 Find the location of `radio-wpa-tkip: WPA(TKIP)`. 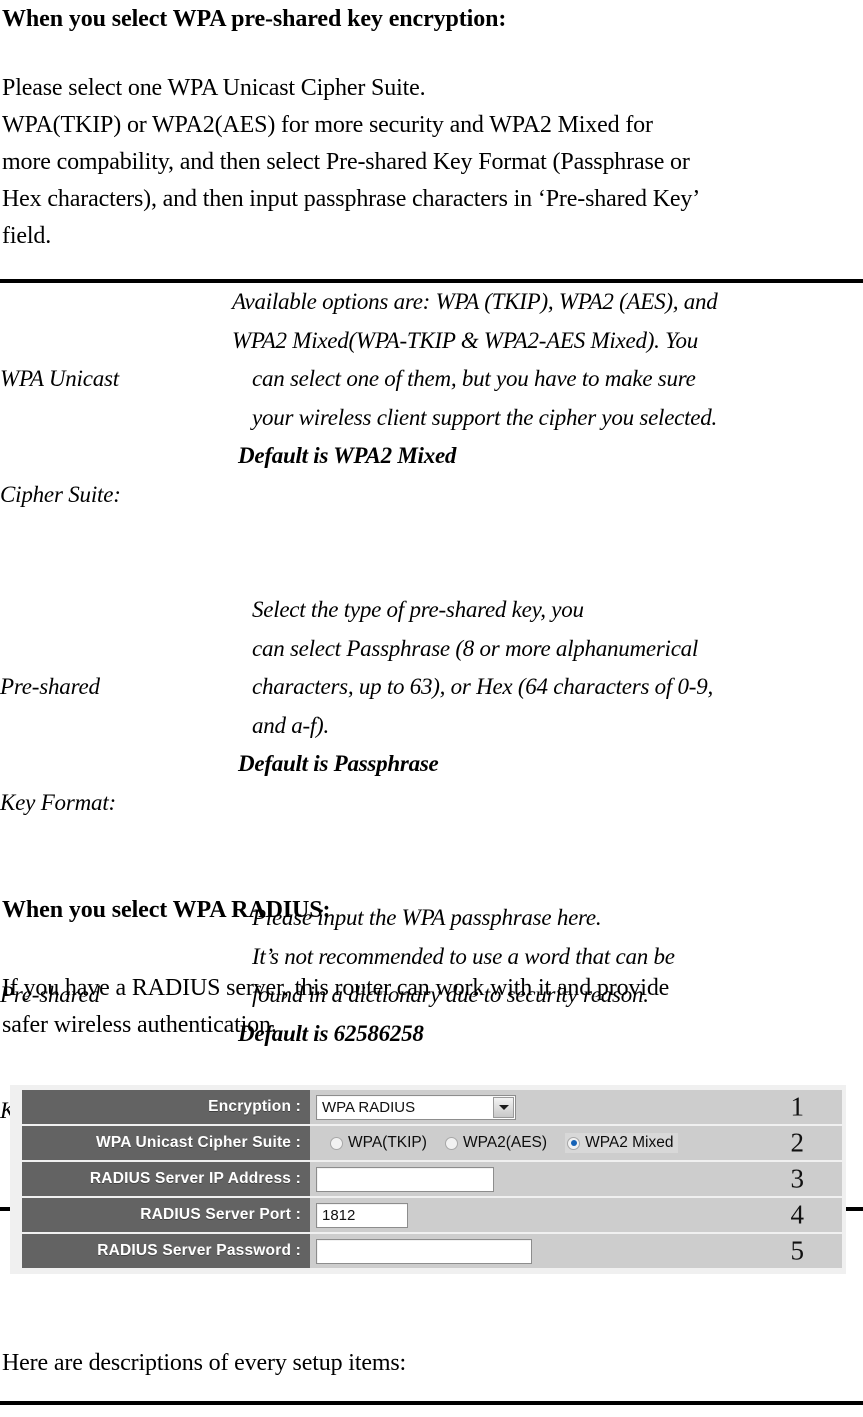

radio-wpa-tkip: WPA(TKIP) is located at coordinates (378, 1143).